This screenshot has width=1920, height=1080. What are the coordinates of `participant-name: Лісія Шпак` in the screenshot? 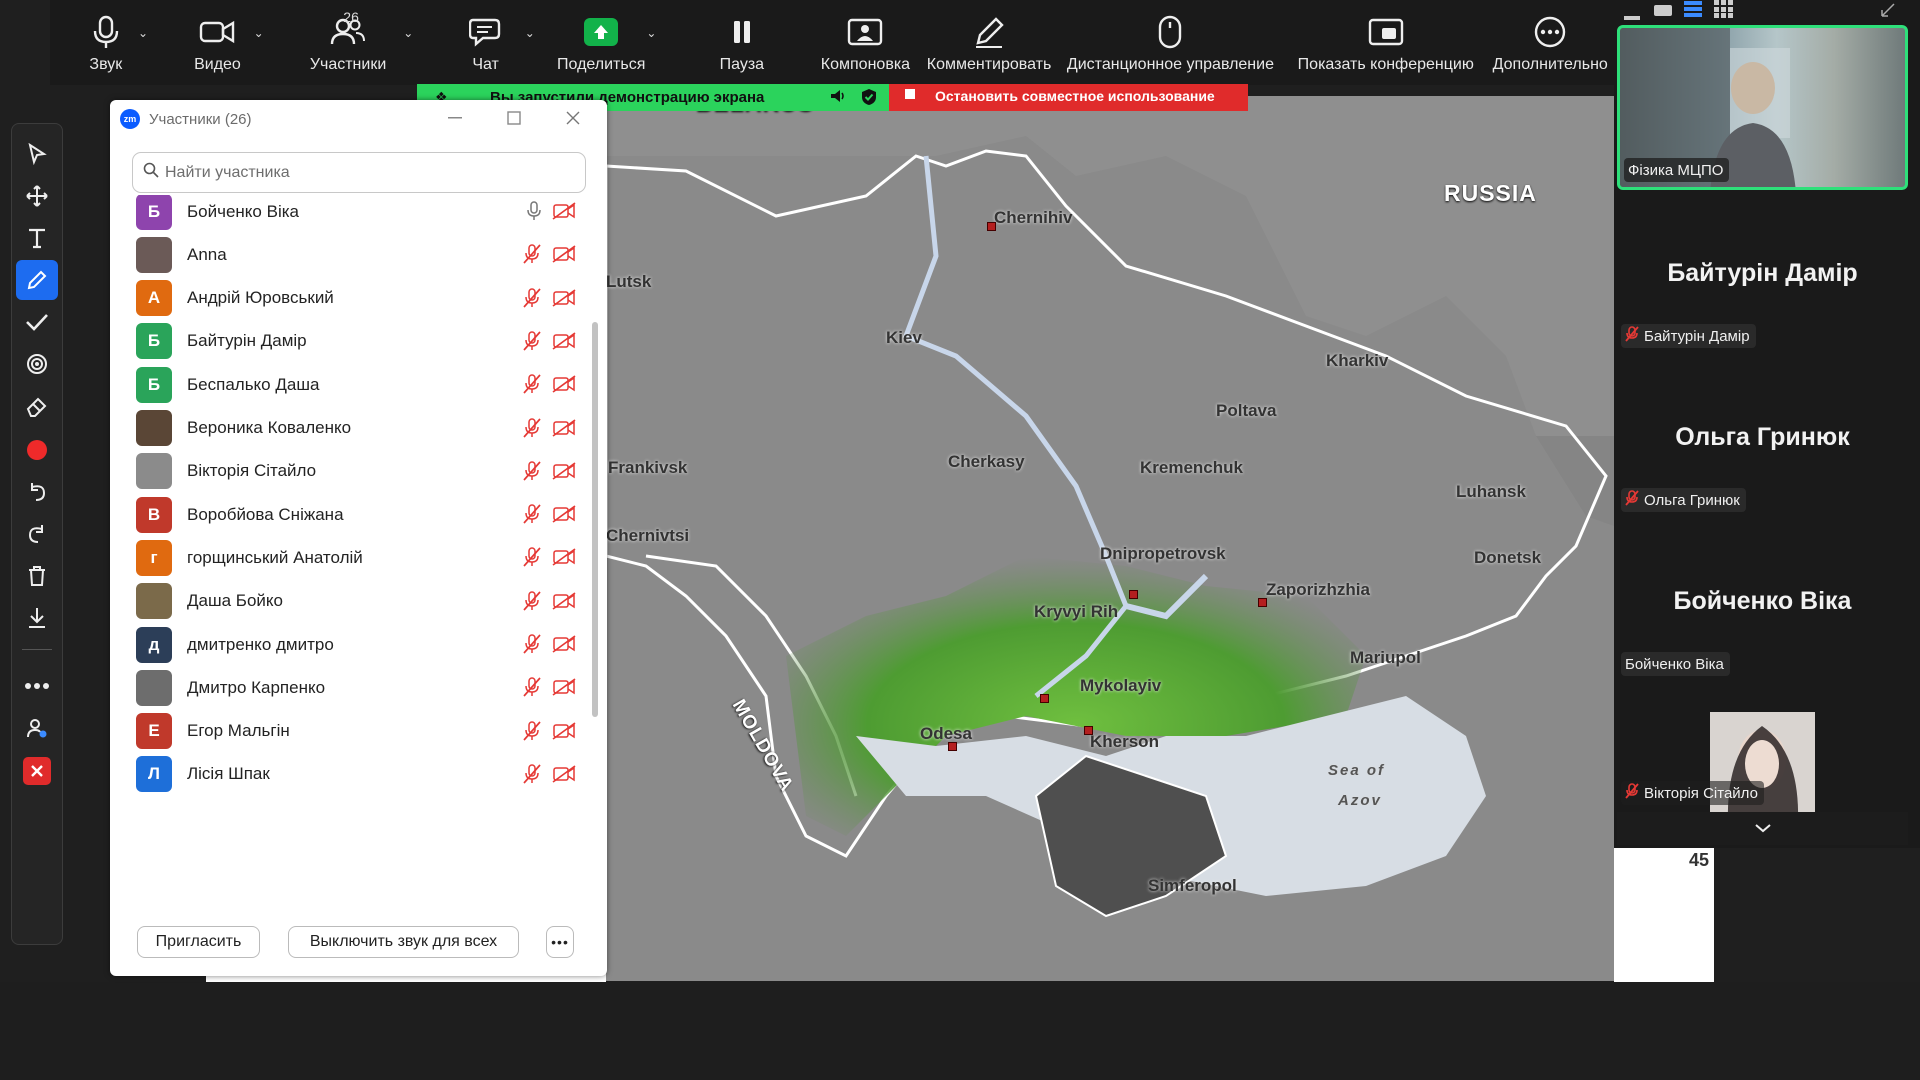 It's located at (228, 774).